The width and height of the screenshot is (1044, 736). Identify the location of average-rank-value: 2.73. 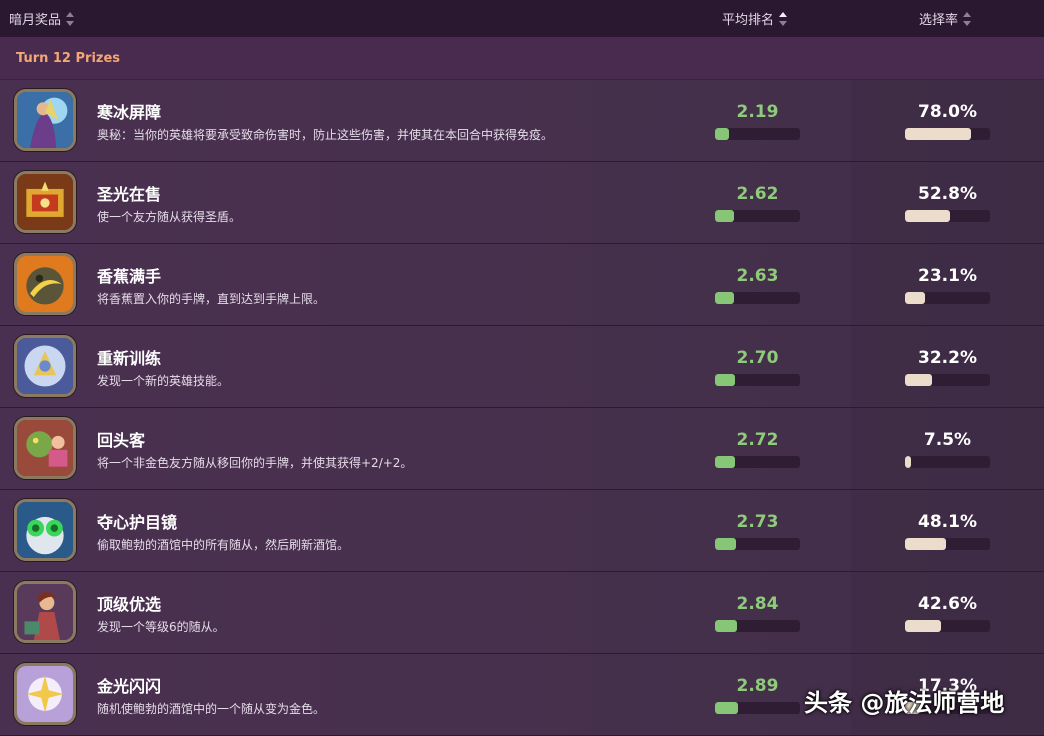
(757, 522).